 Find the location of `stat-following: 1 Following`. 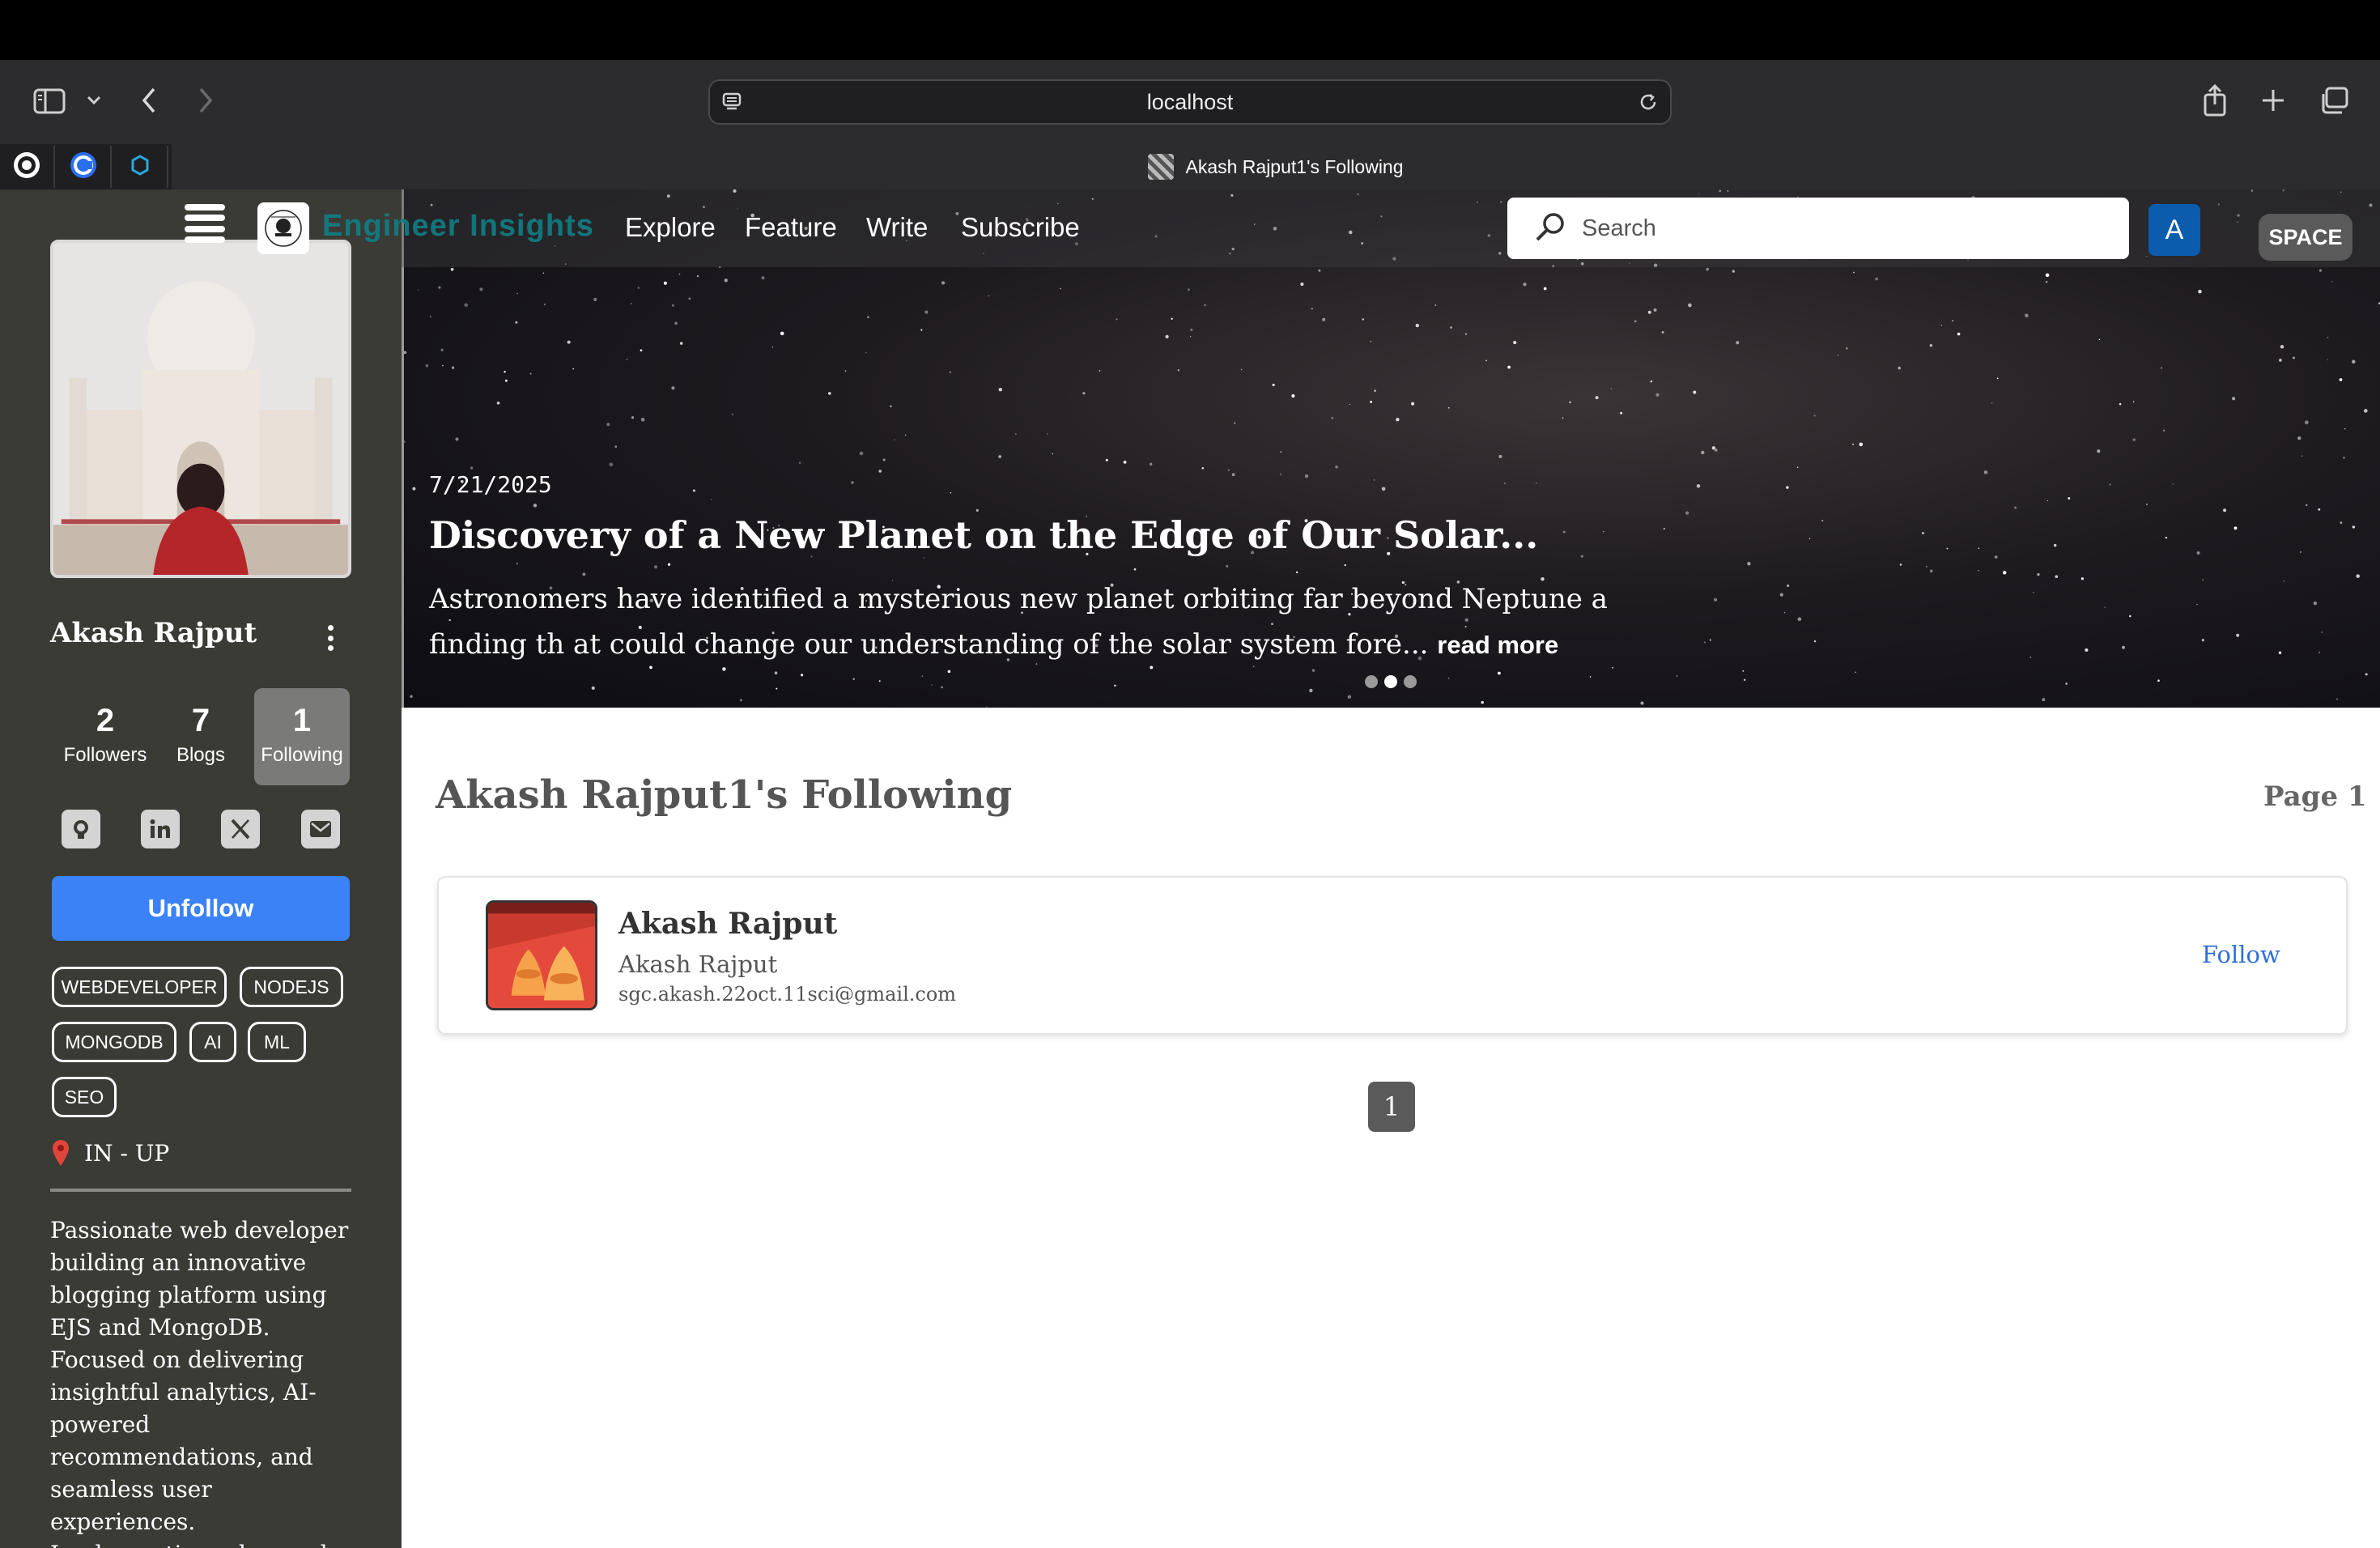

stat-following: 1 Following is located at coordinates (302, 737).